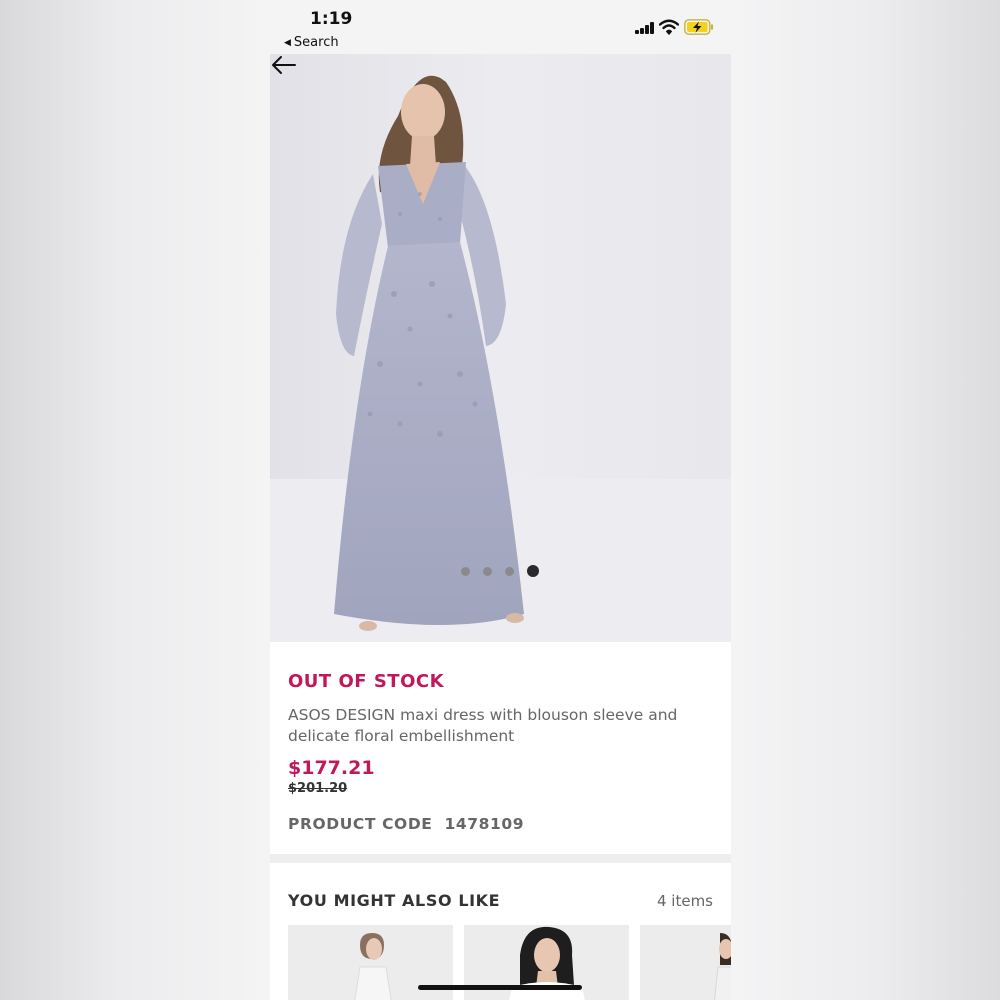 The width and height of the screenshot is (1000, 1000). I want to click on product-code-label: PRODUCT CODE, so click(360, 824).